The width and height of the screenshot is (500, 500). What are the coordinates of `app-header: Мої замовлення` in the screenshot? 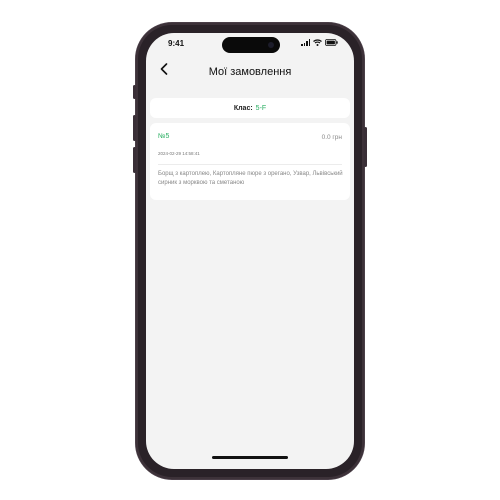 It's located at (250, 72).